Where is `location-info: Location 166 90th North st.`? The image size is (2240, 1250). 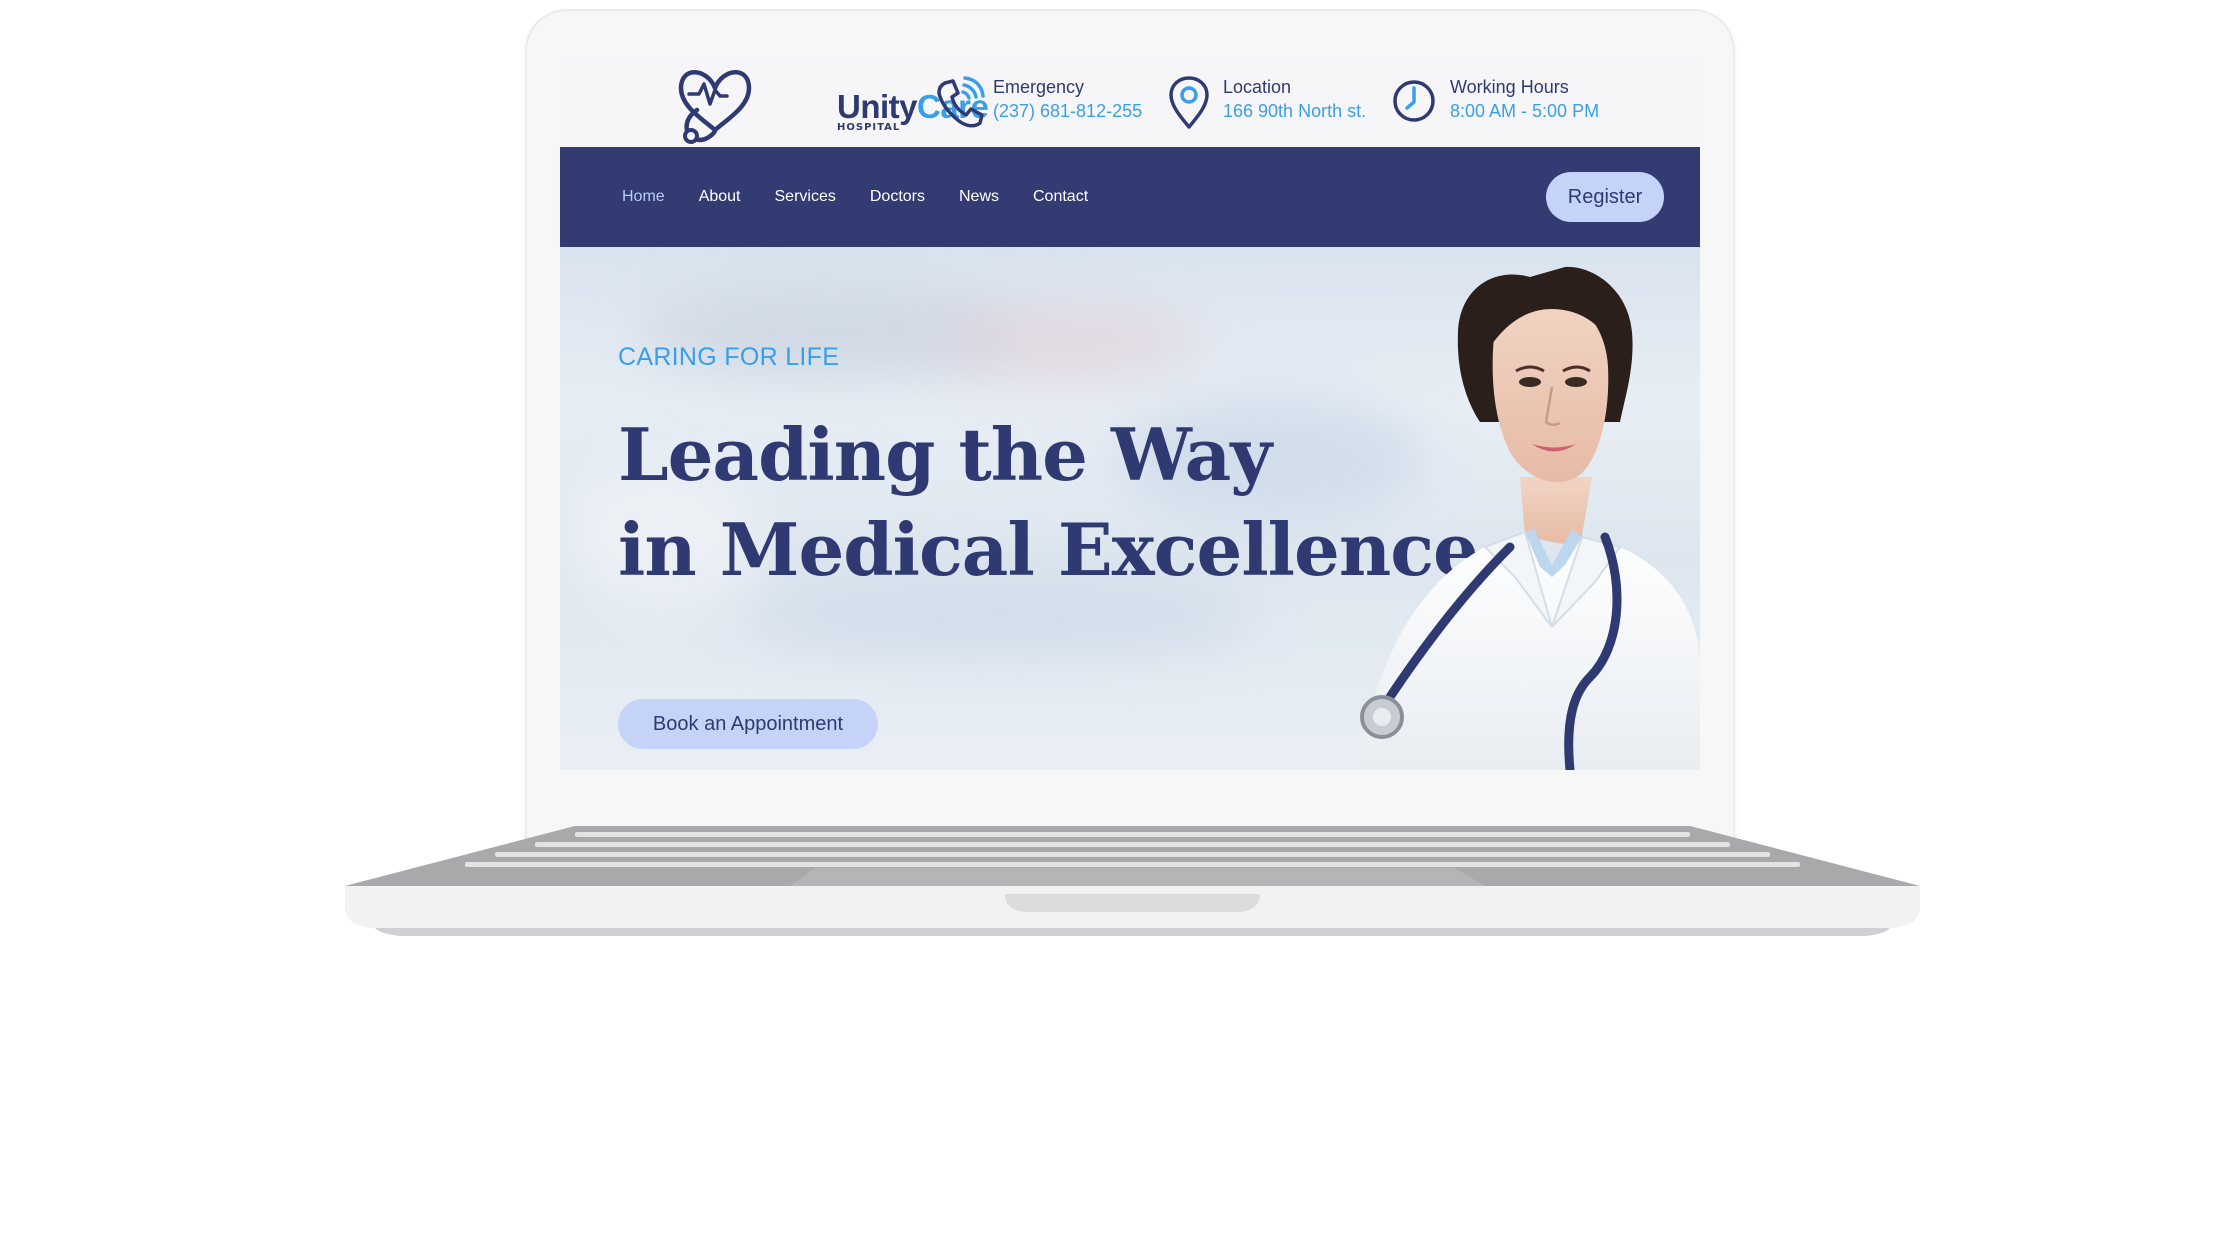
location-info: Location 166 90th North st. is located at coordinates (1275, 103).